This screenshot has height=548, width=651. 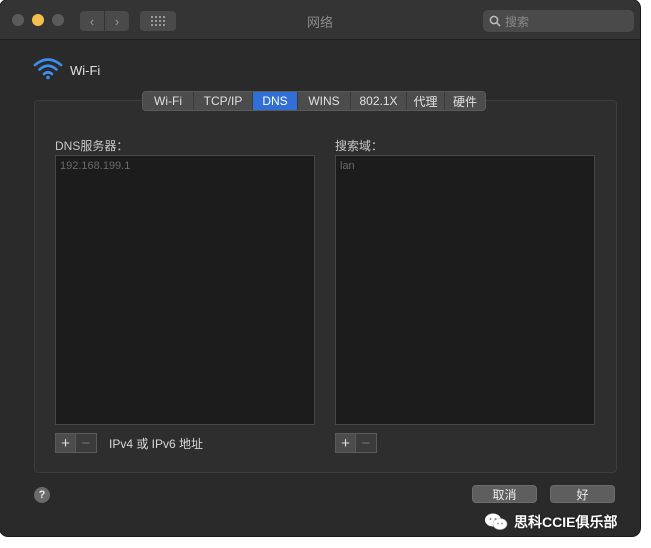 What do you see at coordinates (42, 495) in the screenshot?
I see `help-button: ?` at bounding box center [42, 495].